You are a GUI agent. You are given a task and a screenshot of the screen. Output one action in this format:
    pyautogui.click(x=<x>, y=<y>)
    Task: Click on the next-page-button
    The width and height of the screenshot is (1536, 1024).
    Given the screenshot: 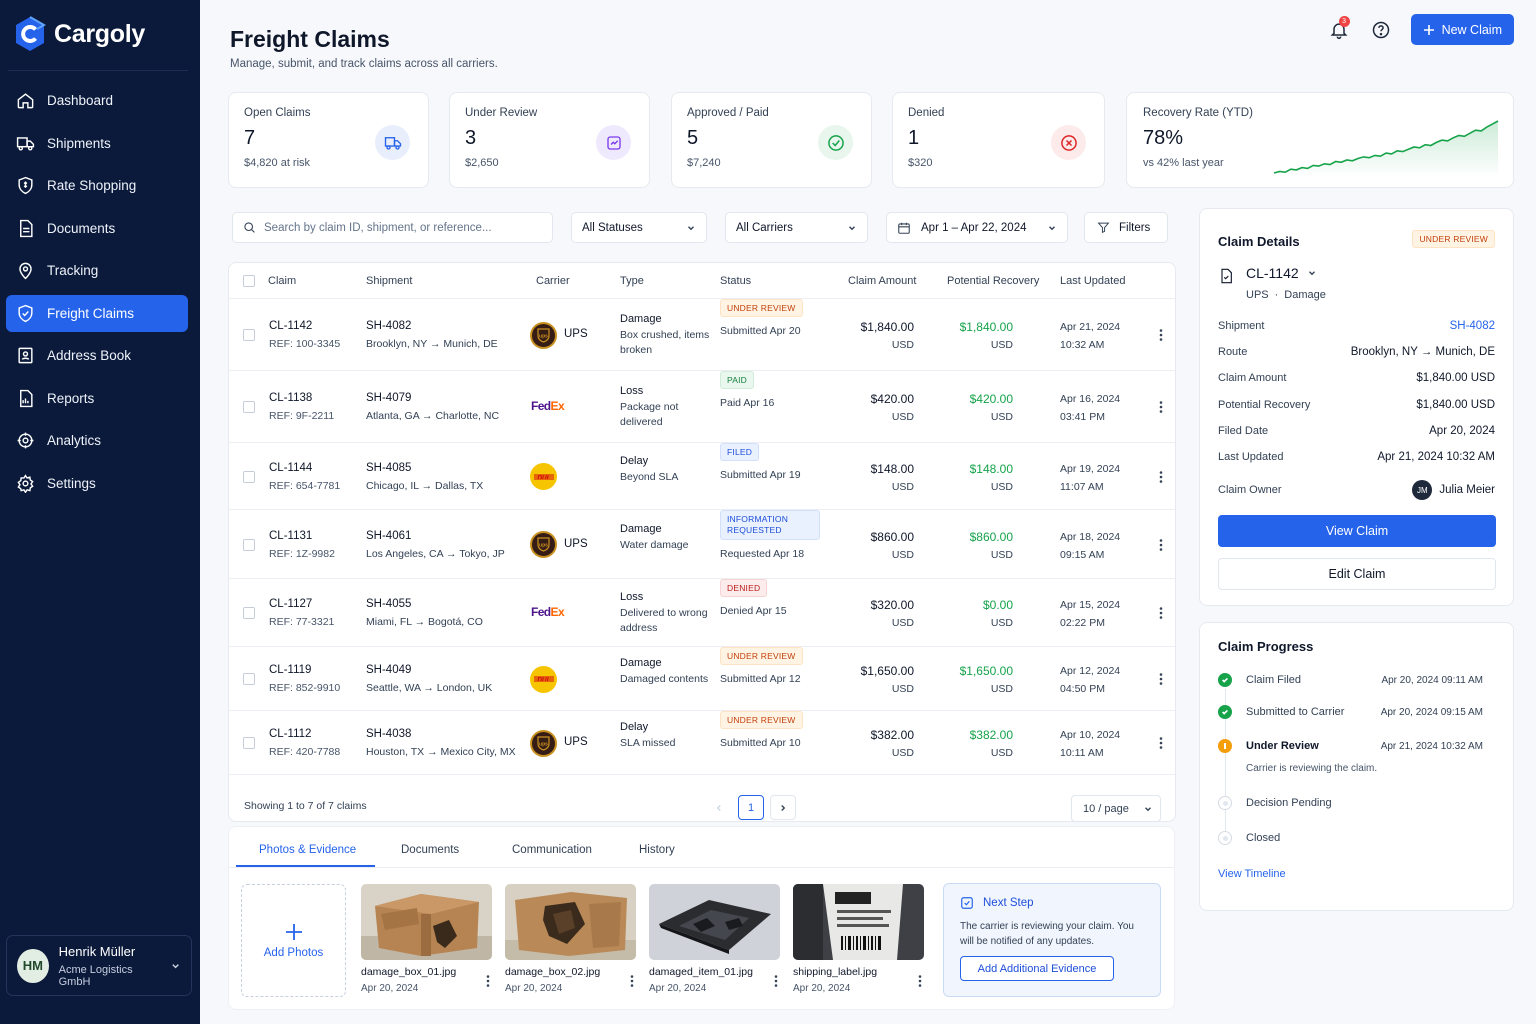 What is the action you would take?
    pyautogui.click(x=783, y=807)
    